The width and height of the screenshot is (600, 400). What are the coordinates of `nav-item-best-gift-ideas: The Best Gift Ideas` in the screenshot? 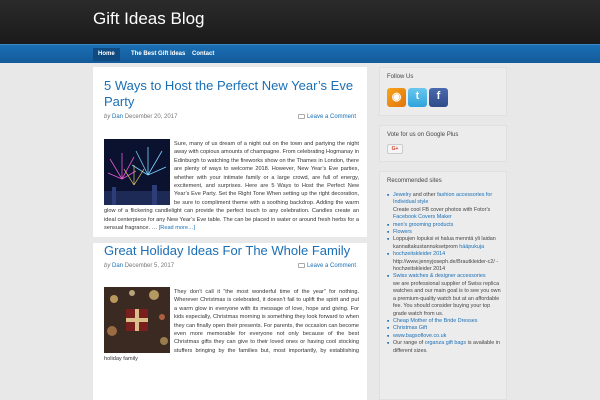 It's located at (158, 54).